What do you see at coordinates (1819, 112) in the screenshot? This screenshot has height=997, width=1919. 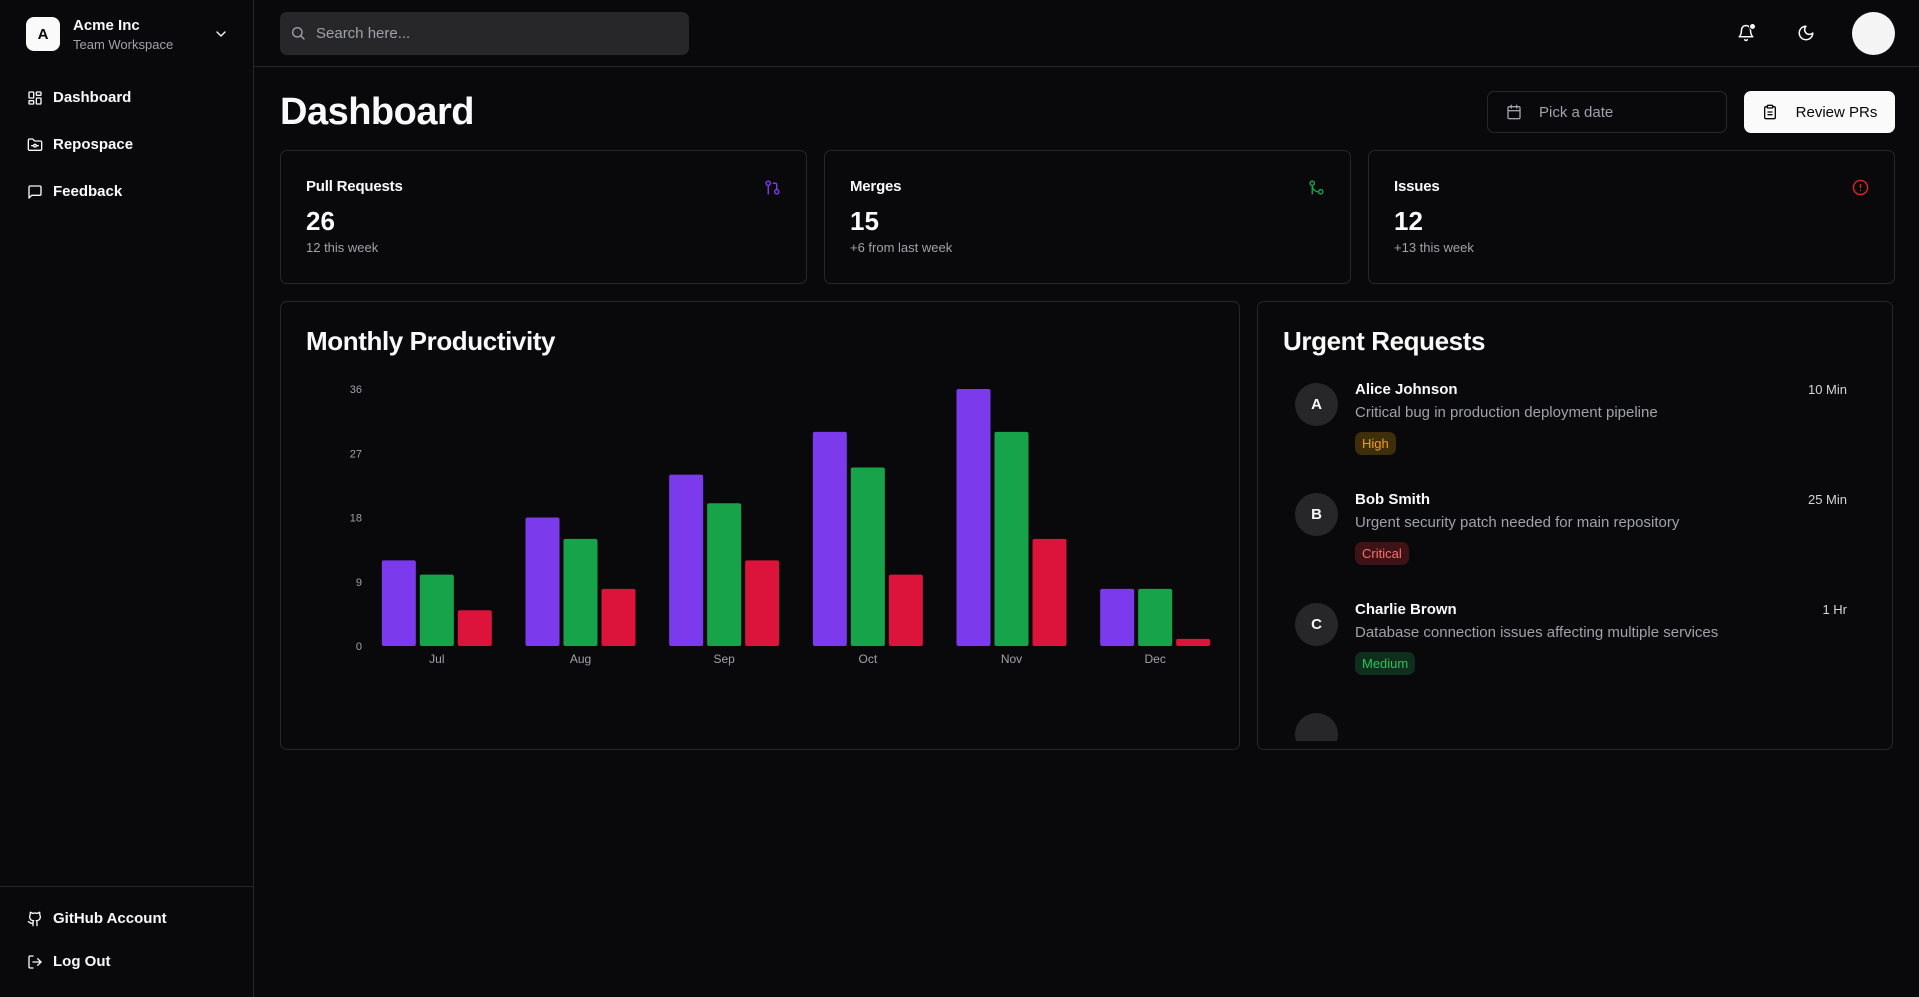 I see `review-prs-button: Review PRs` at bounding box center [1819, 112].